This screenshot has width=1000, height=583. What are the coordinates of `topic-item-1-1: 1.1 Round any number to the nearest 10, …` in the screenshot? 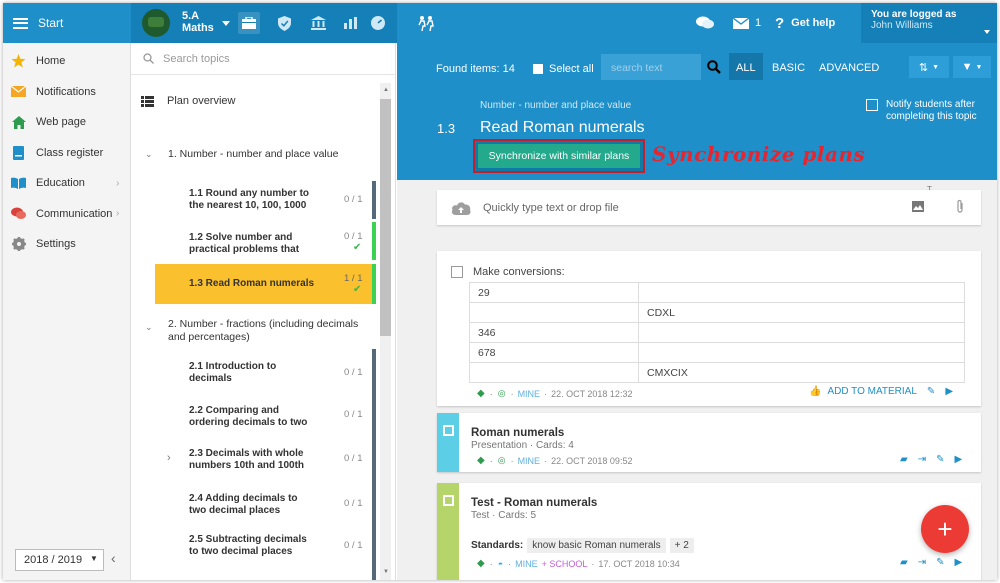 It's located at (253, 200).